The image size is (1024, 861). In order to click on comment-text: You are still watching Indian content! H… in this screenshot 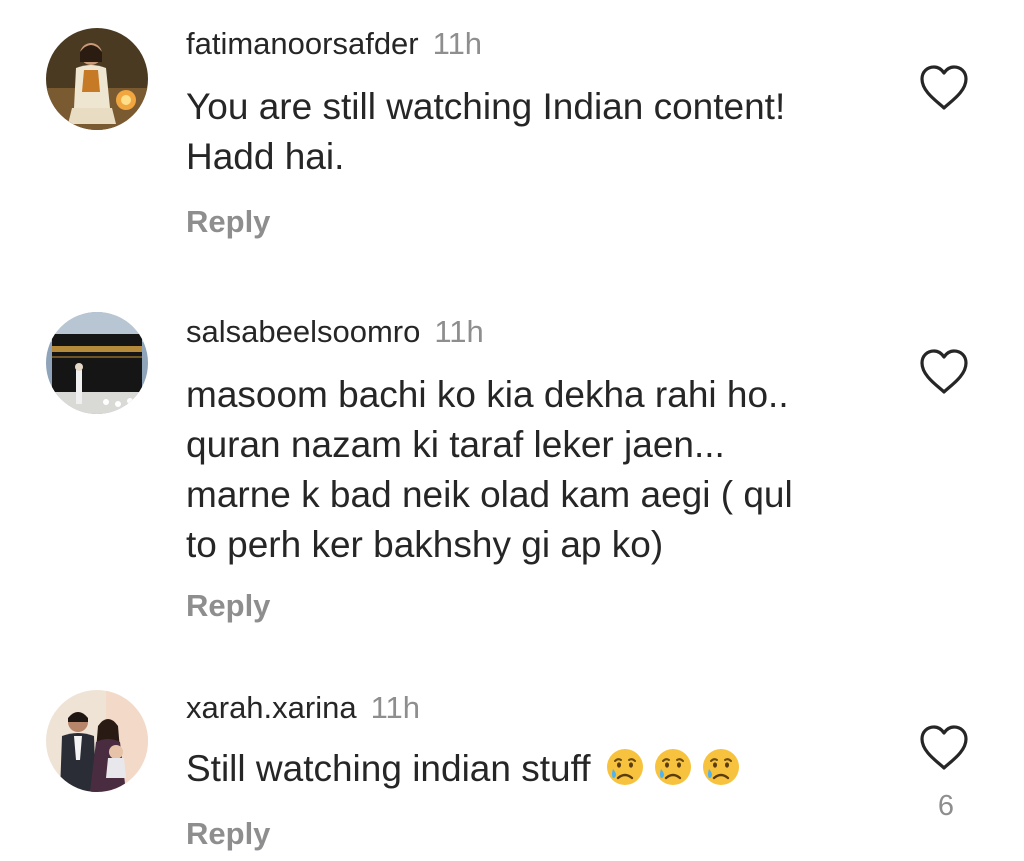, I will do `click(536, 132)`.